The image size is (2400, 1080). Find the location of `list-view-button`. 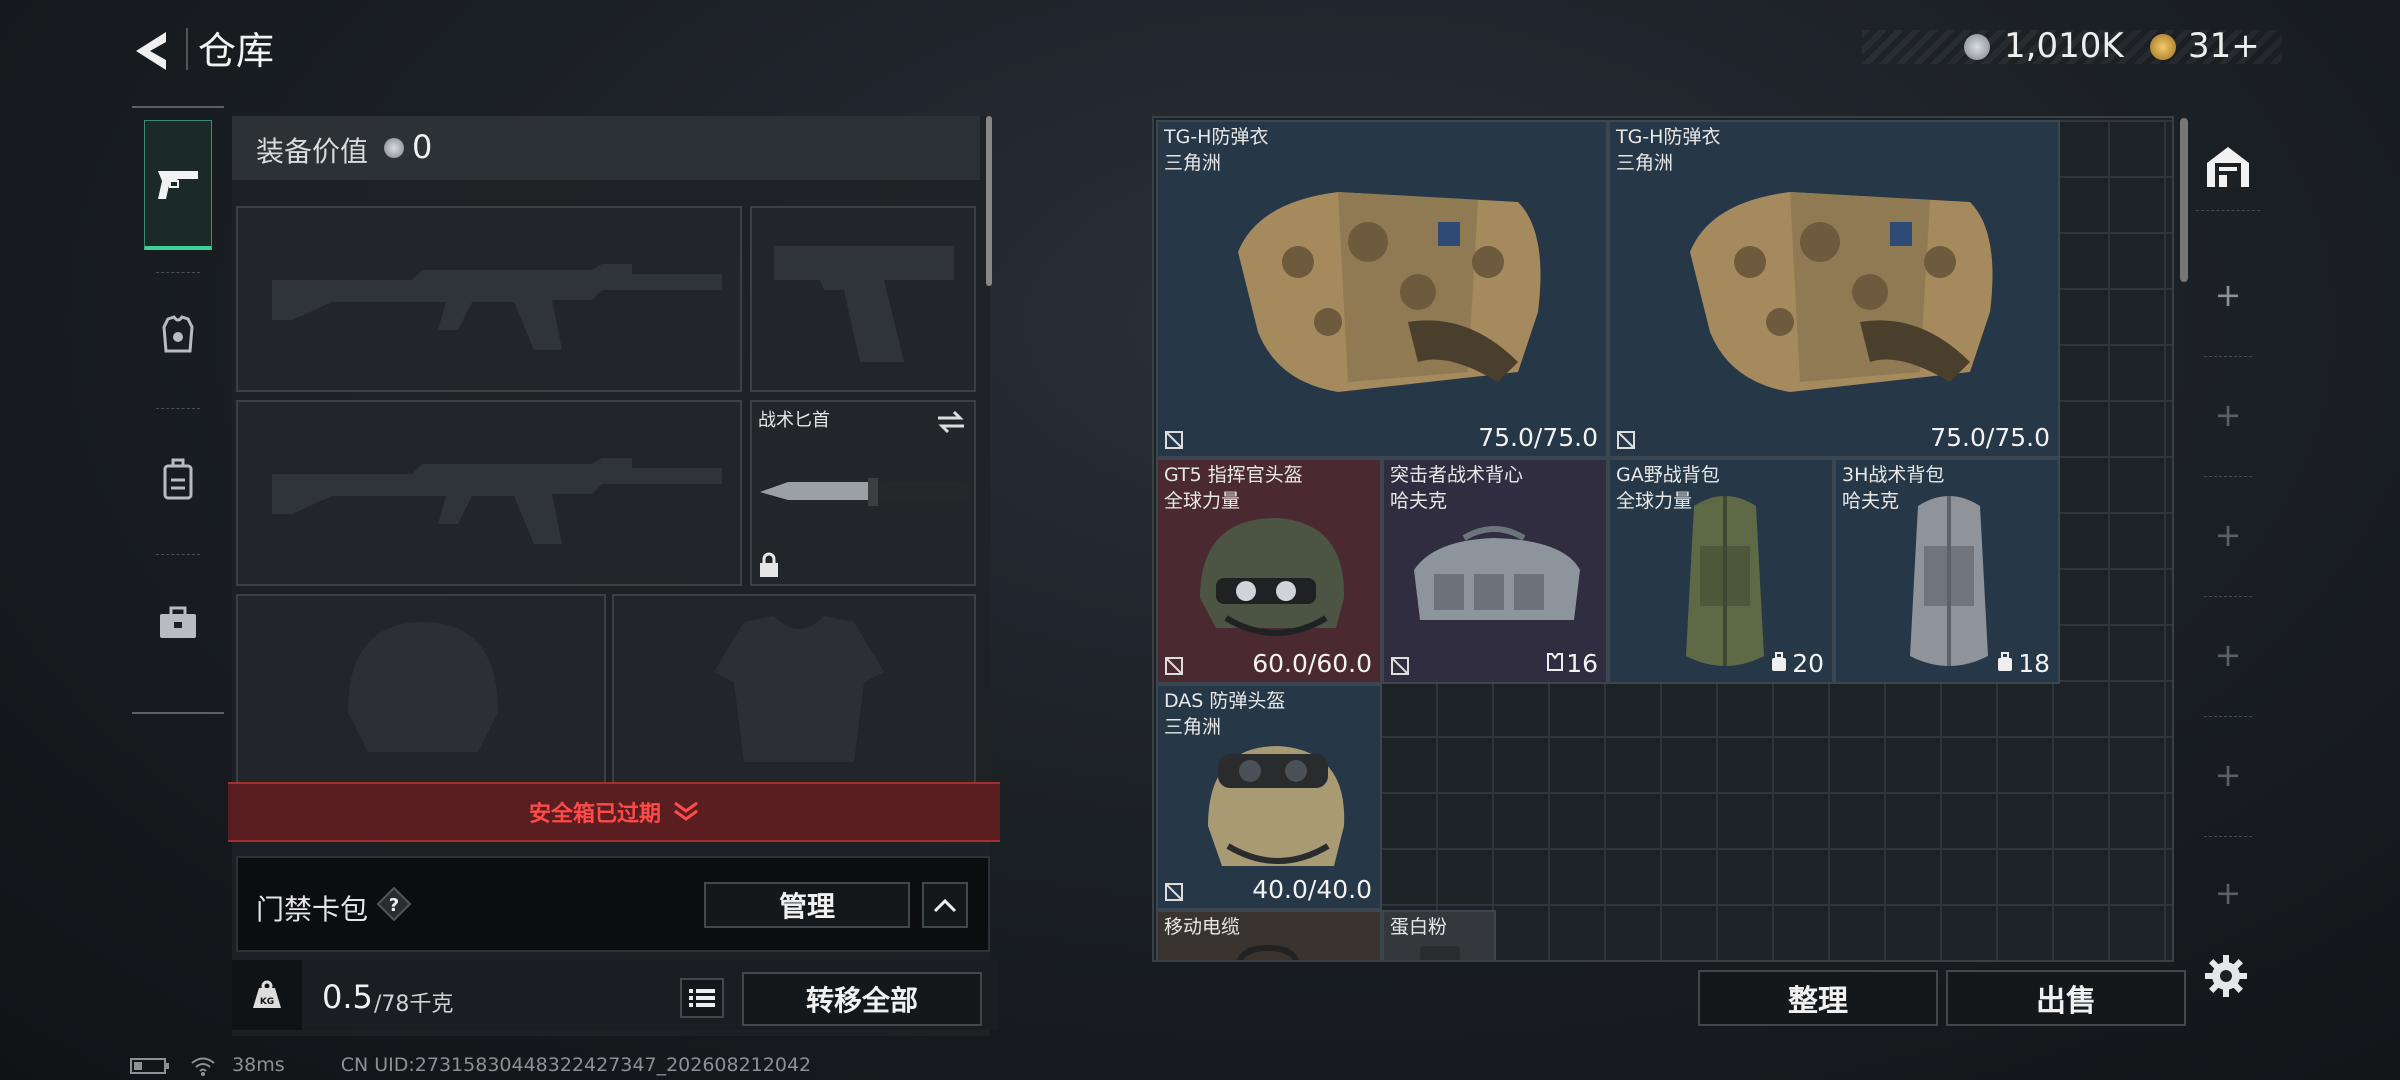

list-view-button is located at coordinates (702, 998).